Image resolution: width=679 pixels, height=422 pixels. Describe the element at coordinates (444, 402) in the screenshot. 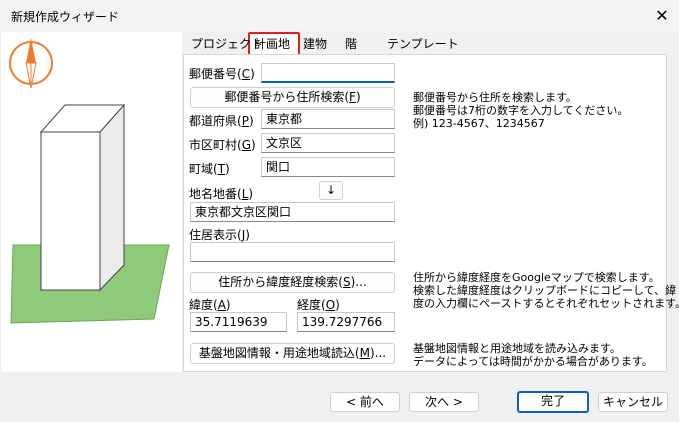

I see `next-button: 次へ >` at that location.